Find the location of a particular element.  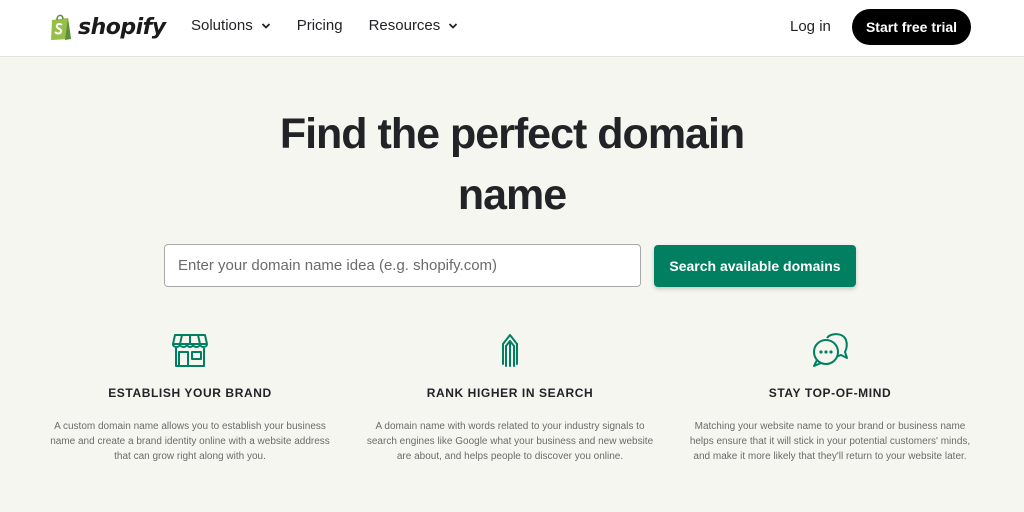

page-title-line2: name is located at coordinates (512, 195).